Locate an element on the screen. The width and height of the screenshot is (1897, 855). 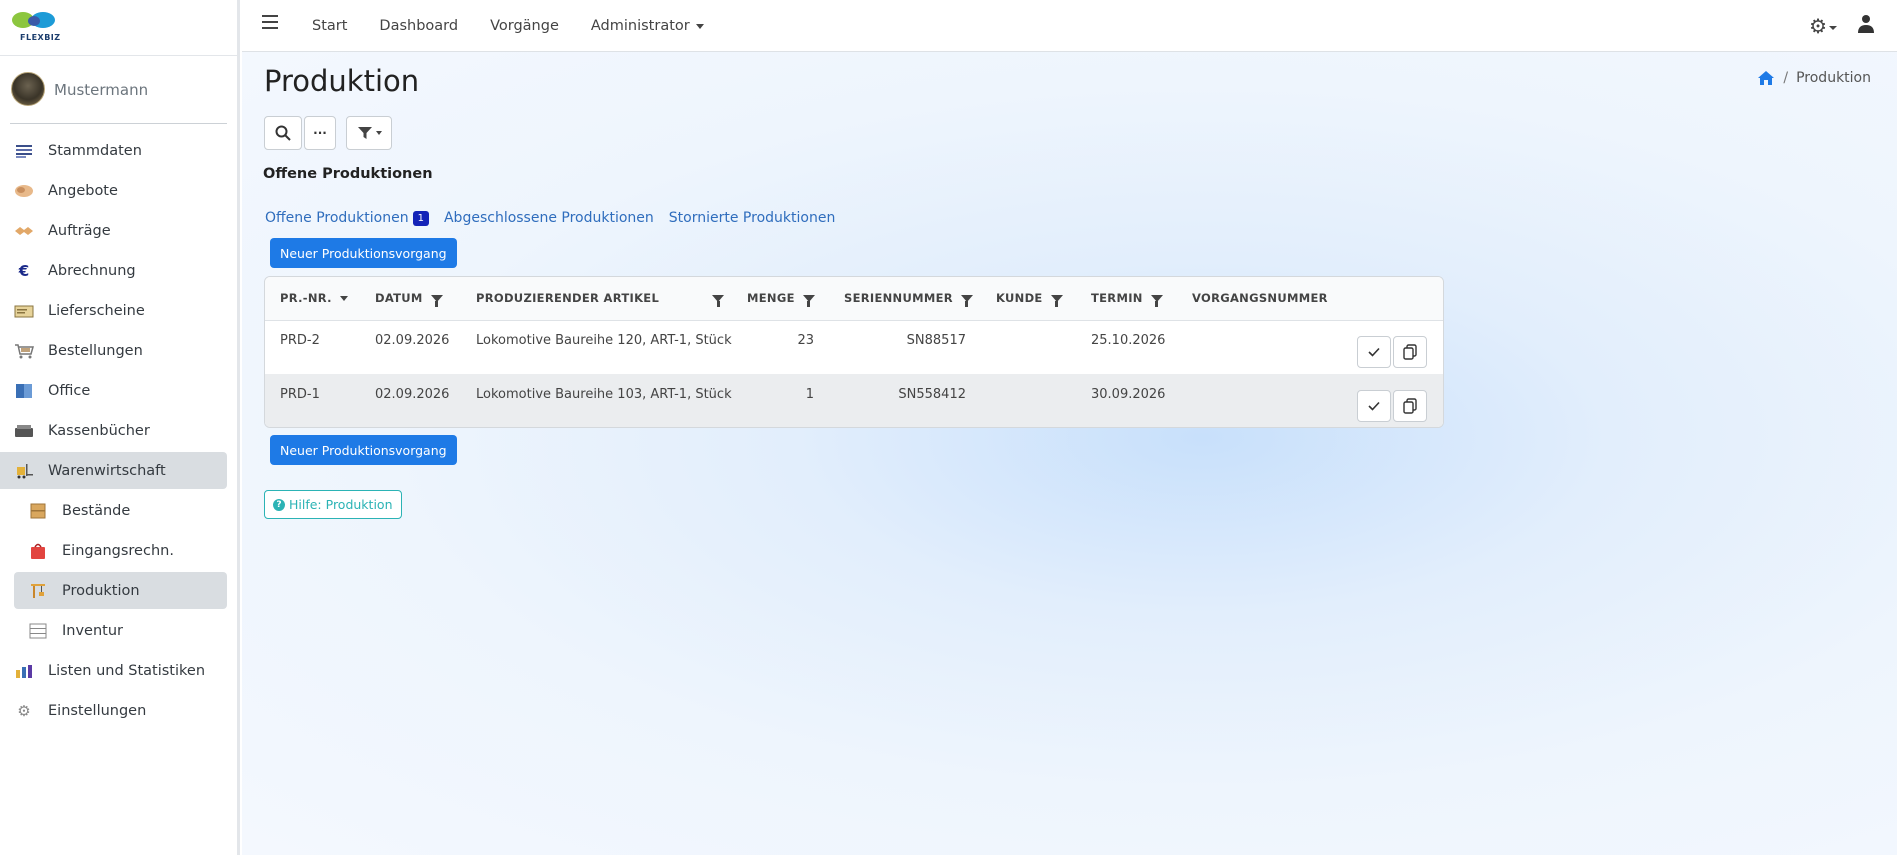
delivery-note-icon is located at coordinates (24, 311).